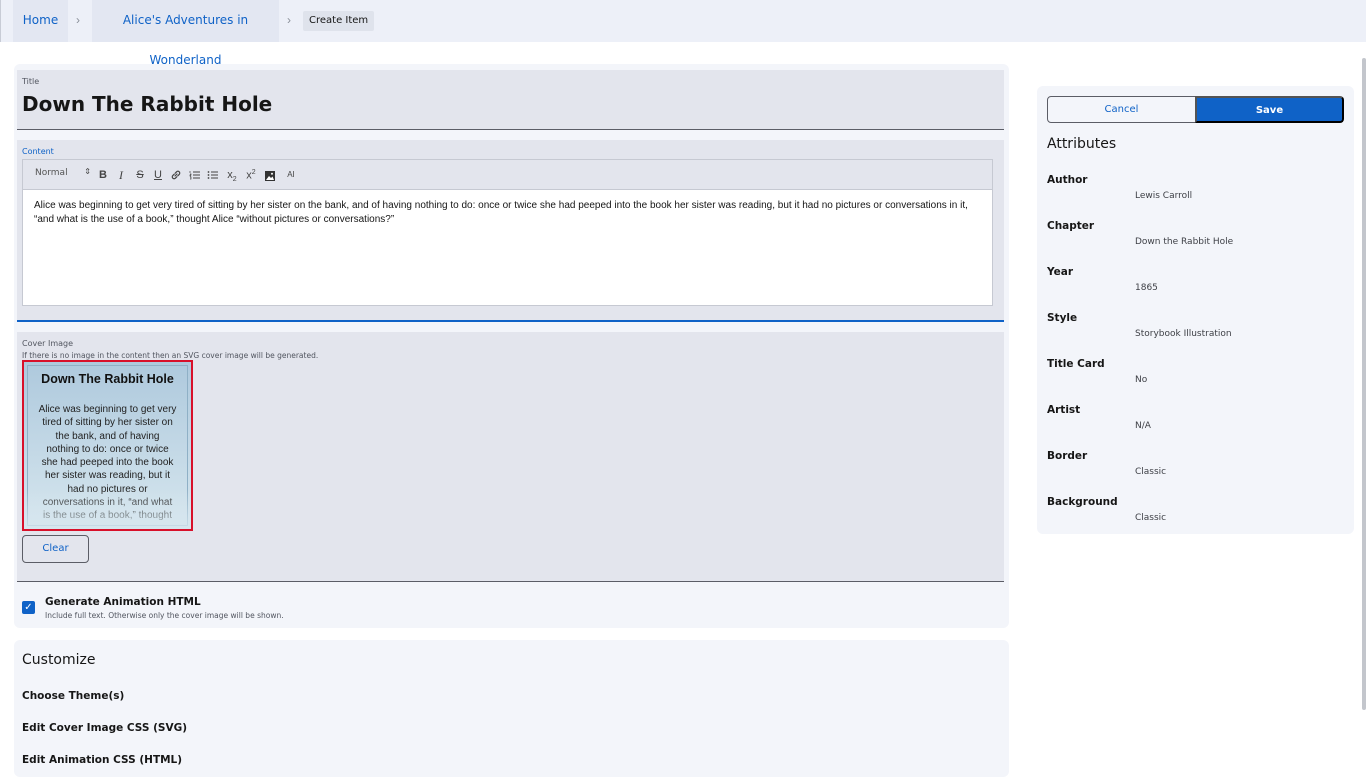  I want to click on attribute-value-border: Classic, so click(1150, 472).